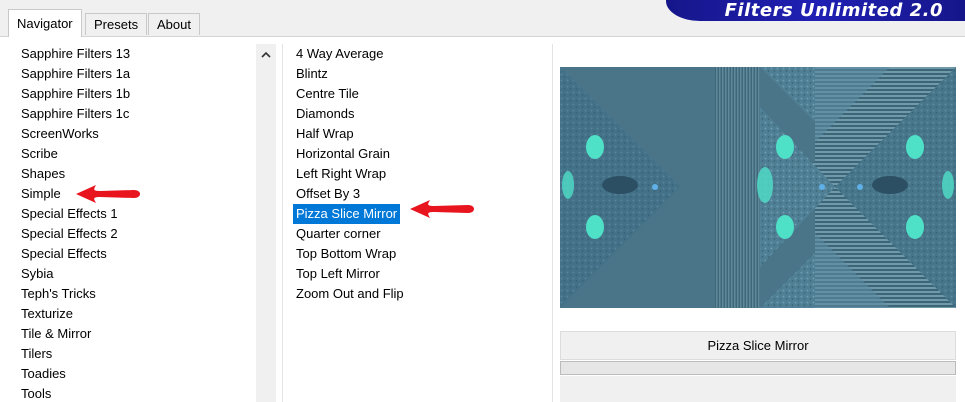  I want to click on filter-item: Centre Tile, so click(327, 94).